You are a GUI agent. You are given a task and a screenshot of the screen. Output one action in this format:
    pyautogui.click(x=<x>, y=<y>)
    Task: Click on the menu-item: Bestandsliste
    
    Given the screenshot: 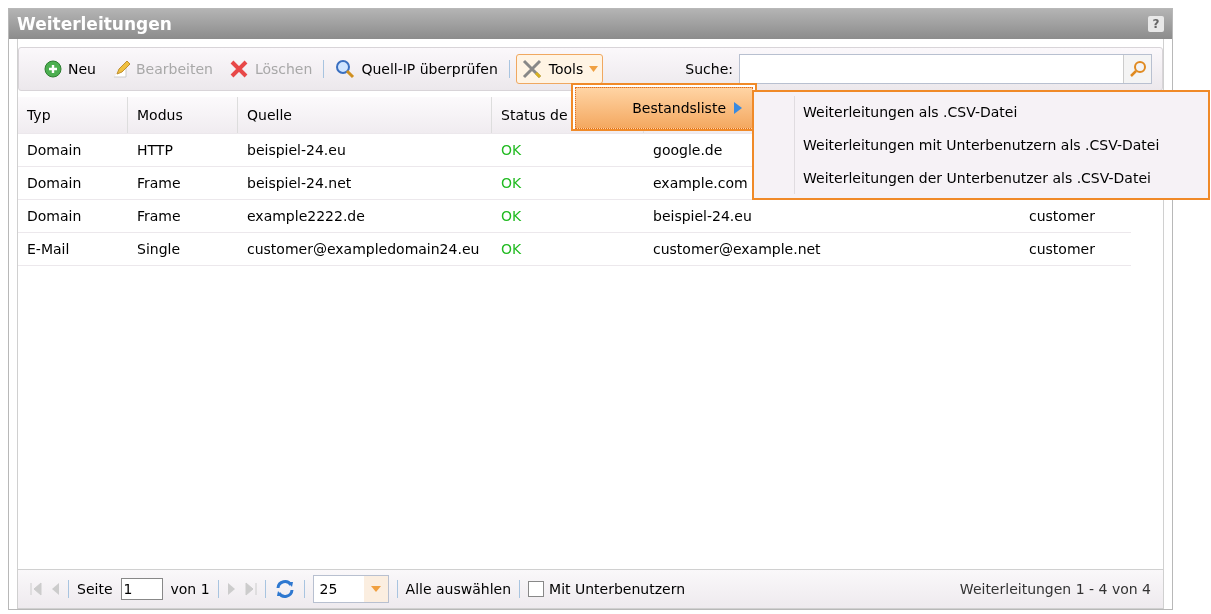 What is the action you would take?
    pyautogui.click(x=664, y=108)
    